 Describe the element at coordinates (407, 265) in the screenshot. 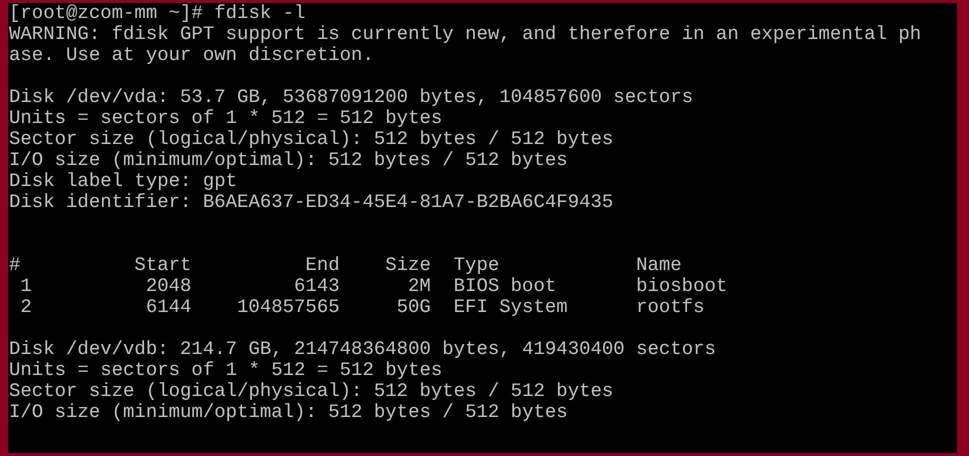

I see `column-header: Size` at that location.